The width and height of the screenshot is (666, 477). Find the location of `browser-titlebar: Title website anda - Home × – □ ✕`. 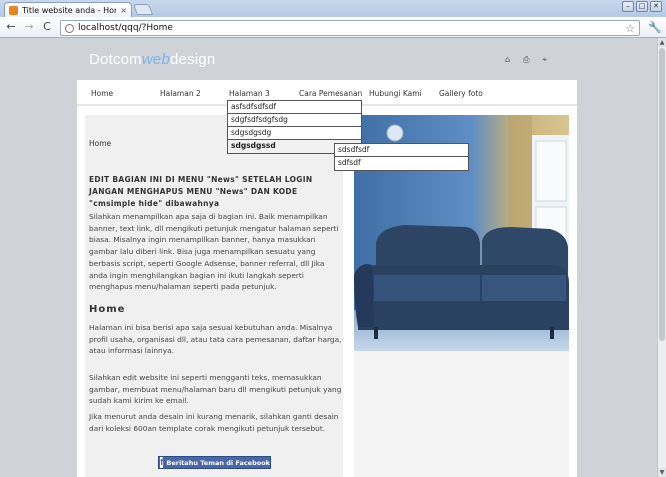

browser-titlebar: Title website anda - Home × – □ ✕ is located at coordinates (333, 8).